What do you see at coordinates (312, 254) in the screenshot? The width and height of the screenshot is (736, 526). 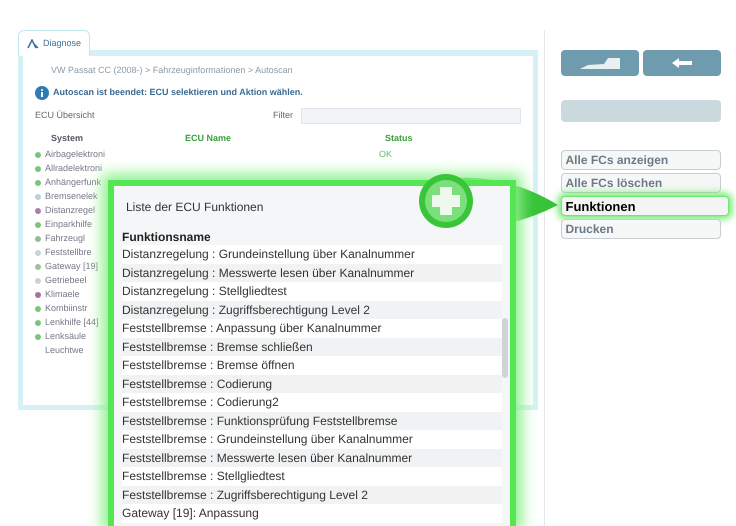 I see `function-row: Distanzregelung : Grundeinstellung über Kanalnummer` at bounding box center [312, 254].